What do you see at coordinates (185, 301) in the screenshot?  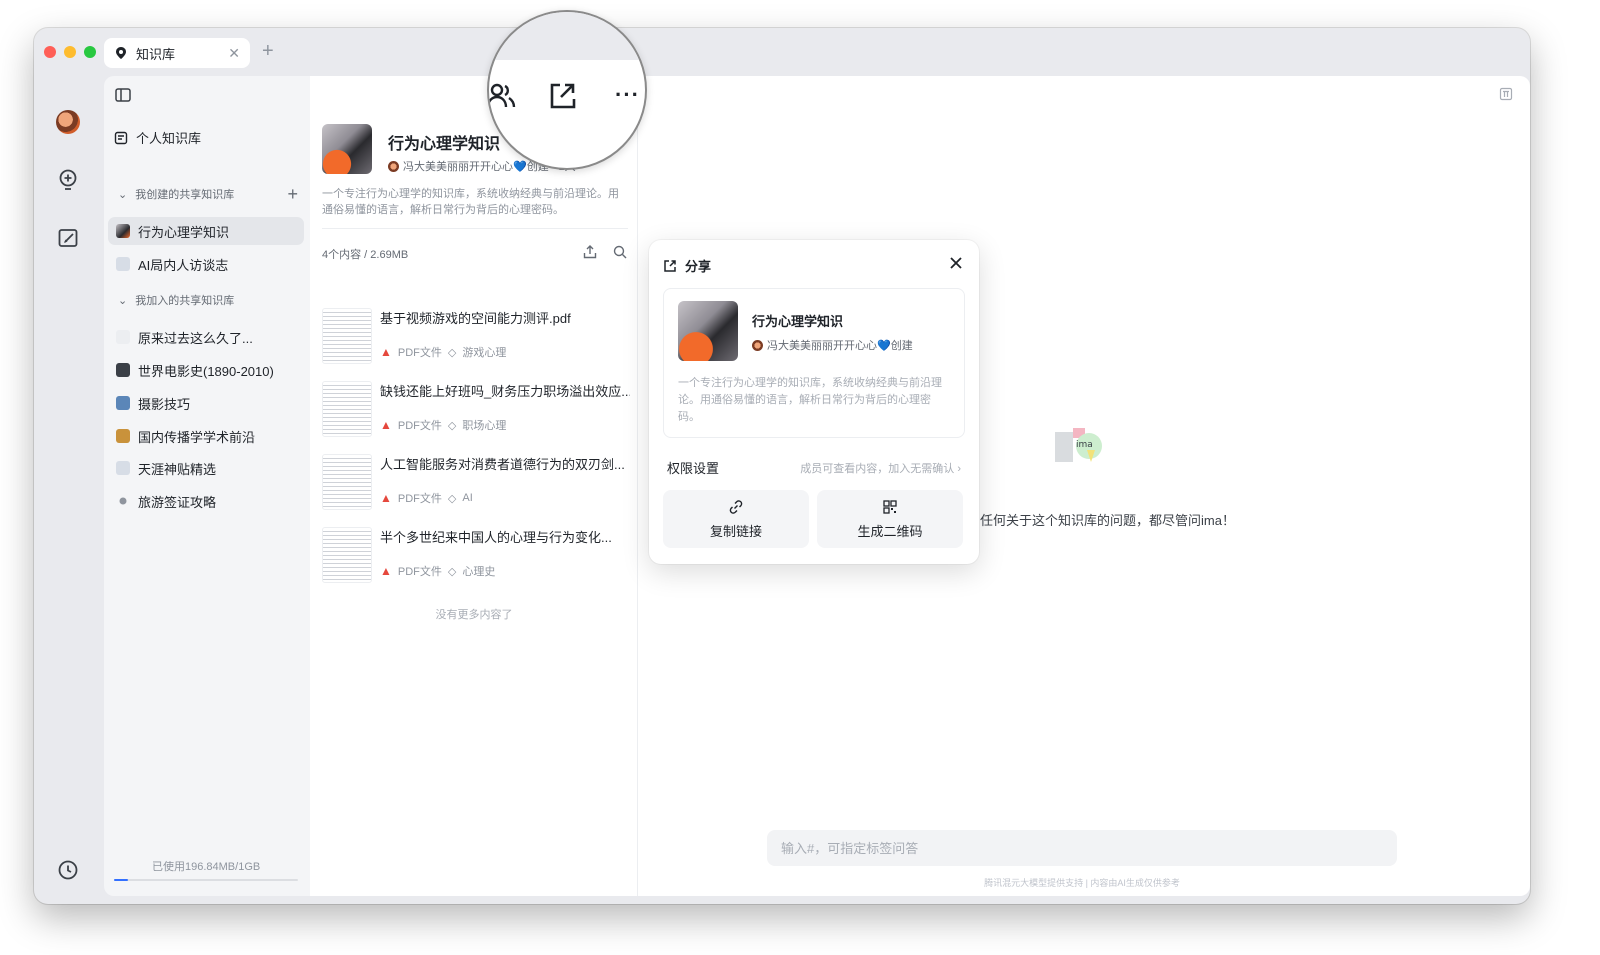 I see `section-label: 我加入的共享知识库` at bounding box center [185, 301].